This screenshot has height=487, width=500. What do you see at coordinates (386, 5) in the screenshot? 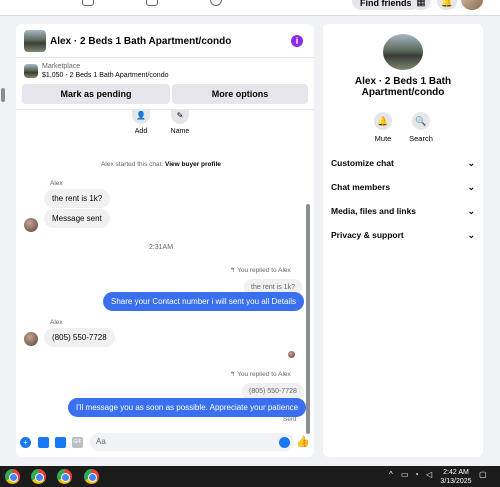
I see `find-friends-button: Find friends` at bounding box center [386, 5].